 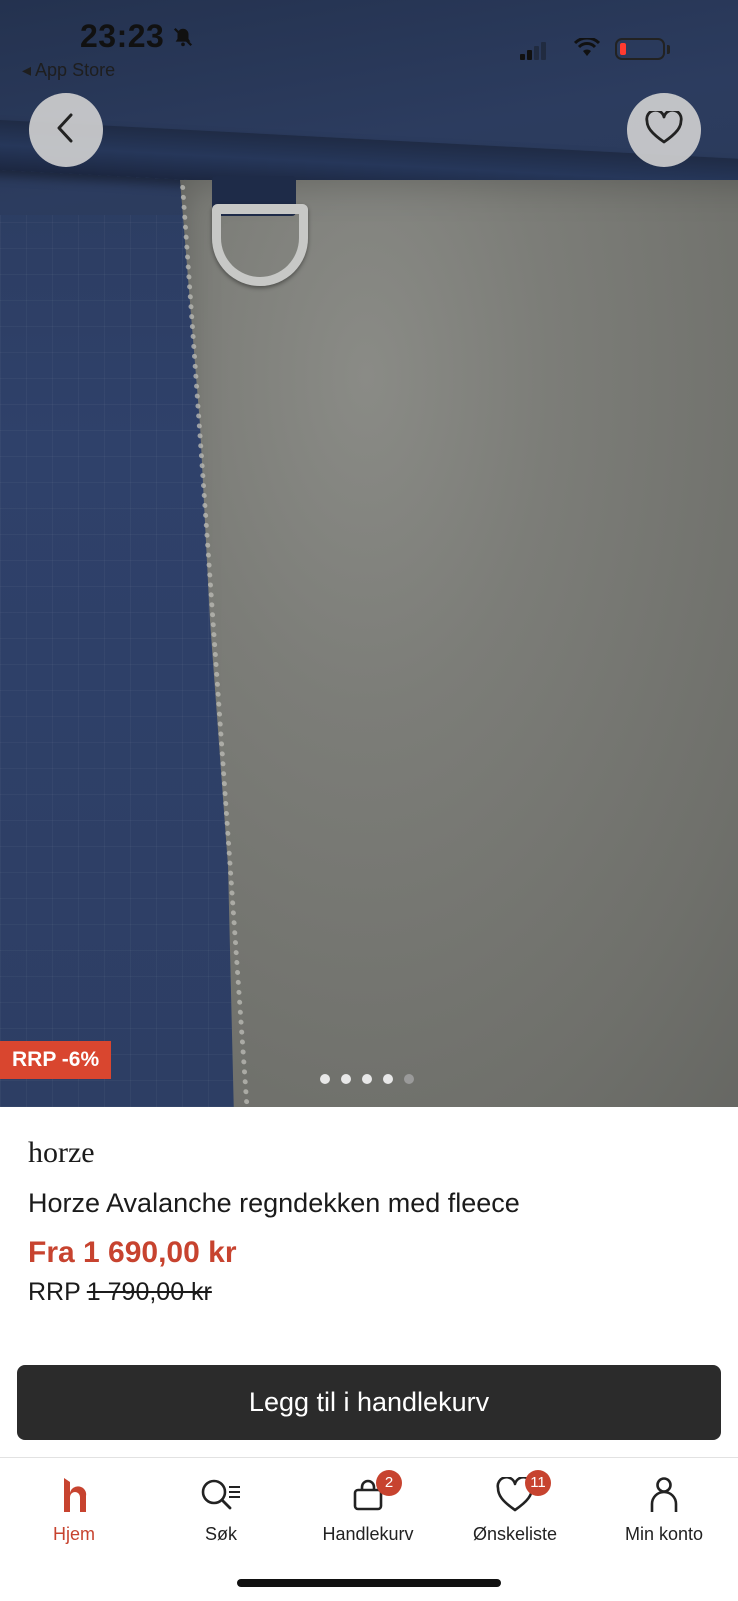 I want to click on tab-home-label: Hjem, so click(x=73, y=1534).